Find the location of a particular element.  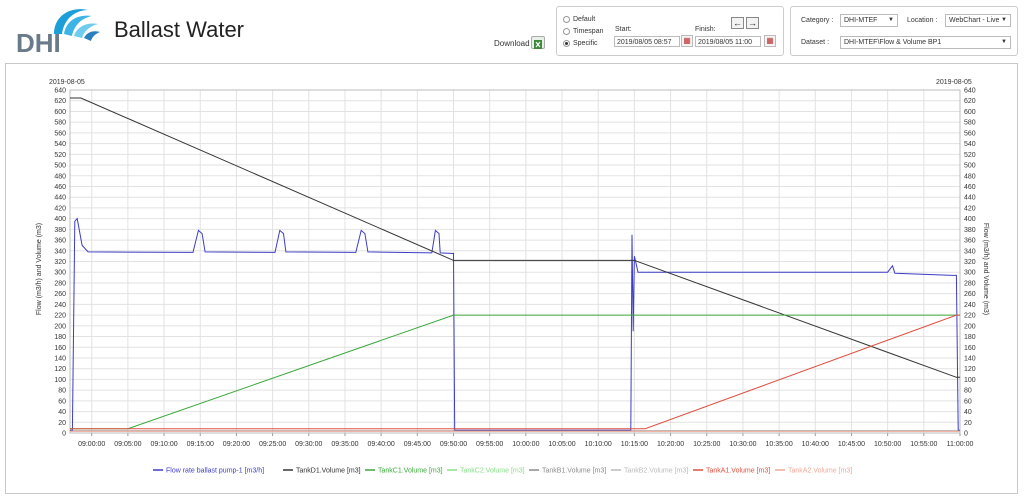

y-tick-label-left: 600 is located at coordinates (60, 112).